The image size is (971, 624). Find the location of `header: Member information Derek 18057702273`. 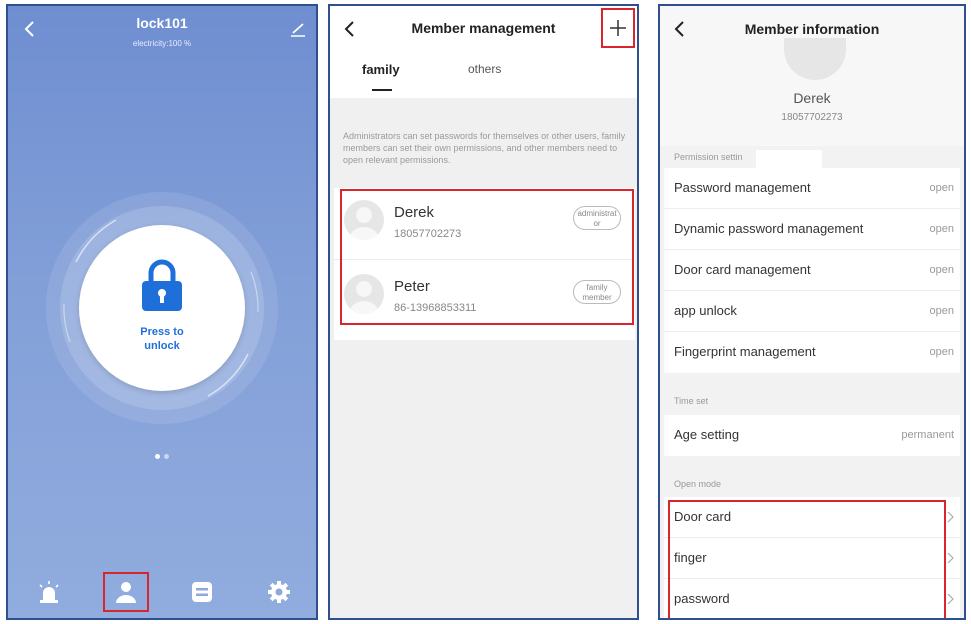

header: Member information Derek 18057702273 is located at coordinates (812, 76).